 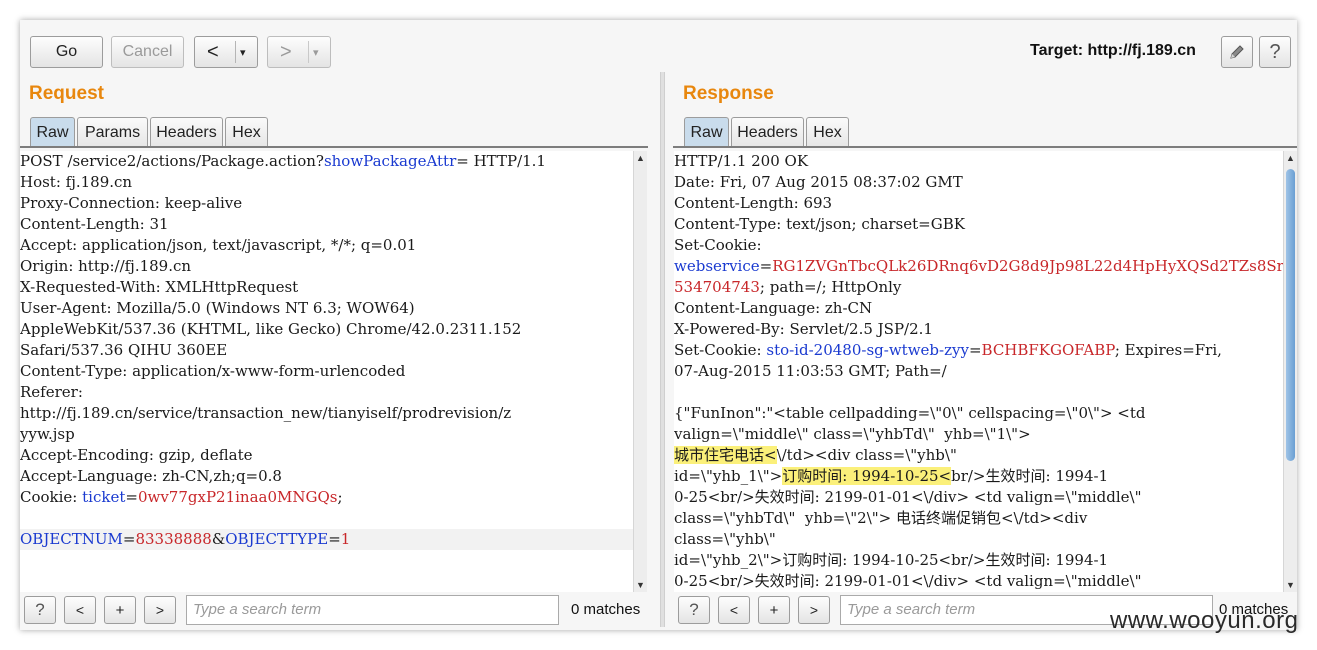 I want to click on request-token: Origin: http://fj.189.cn, so click(x=106, y=266).